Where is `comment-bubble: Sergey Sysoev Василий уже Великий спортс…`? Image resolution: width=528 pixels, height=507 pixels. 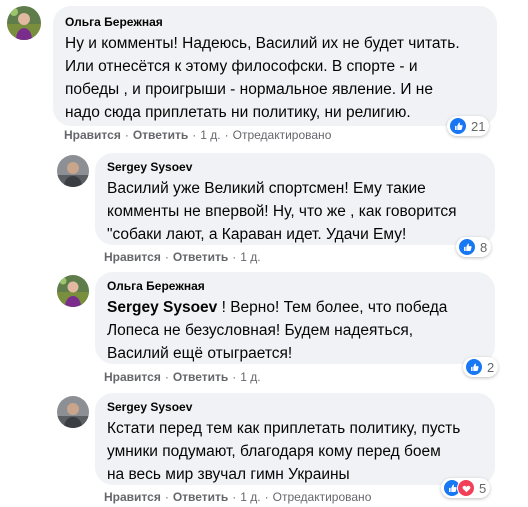
comment-bubble: Sergey Sysoev Василий уже Великий спортс… is located at coordinates (295, 199).